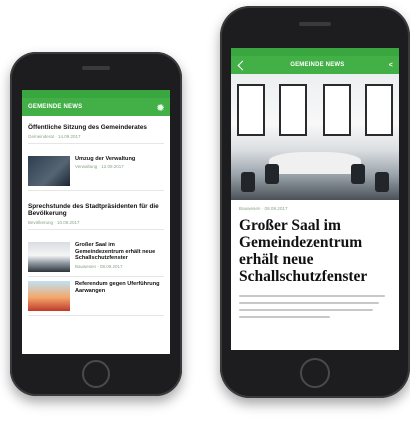 This screenshot has height=428, width=410. What do you see at coordinates (99, 167) in the screenshot?
I see `article-meta: Verwaltung · 12.09.2017` at bounding box center [99, 167].